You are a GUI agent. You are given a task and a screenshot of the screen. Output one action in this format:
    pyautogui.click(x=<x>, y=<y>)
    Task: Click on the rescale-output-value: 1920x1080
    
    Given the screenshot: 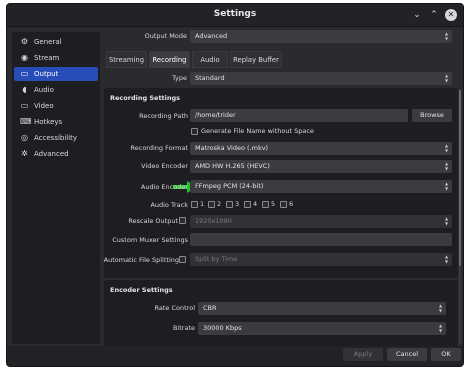 What is the action you would take?
    pyautogui.click(x=213, y=221)
    